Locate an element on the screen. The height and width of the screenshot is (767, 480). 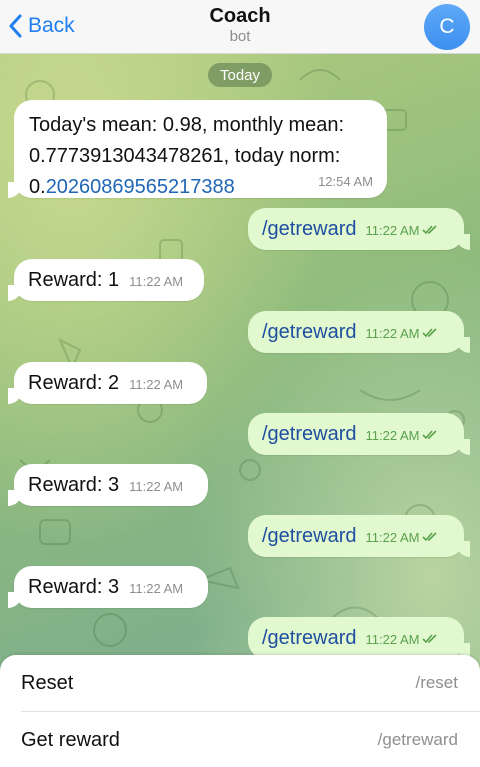
message-incoming: Reward: 2 11:22 AM is located at coordinates (107, 383).